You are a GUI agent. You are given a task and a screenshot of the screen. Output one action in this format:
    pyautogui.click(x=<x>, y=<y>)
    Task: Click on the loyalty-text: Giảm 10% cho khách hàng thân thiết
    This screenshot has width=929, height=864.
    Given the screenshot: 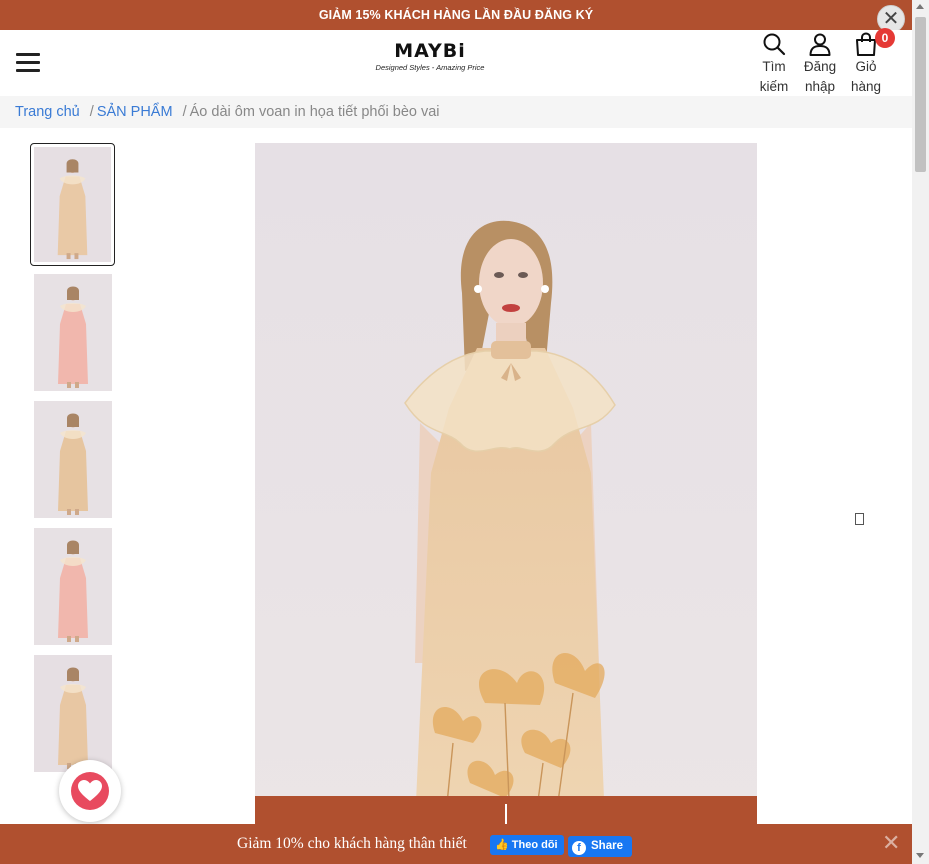 What is the action you would take?
    pyautogui.click(x=352, y=843)
    